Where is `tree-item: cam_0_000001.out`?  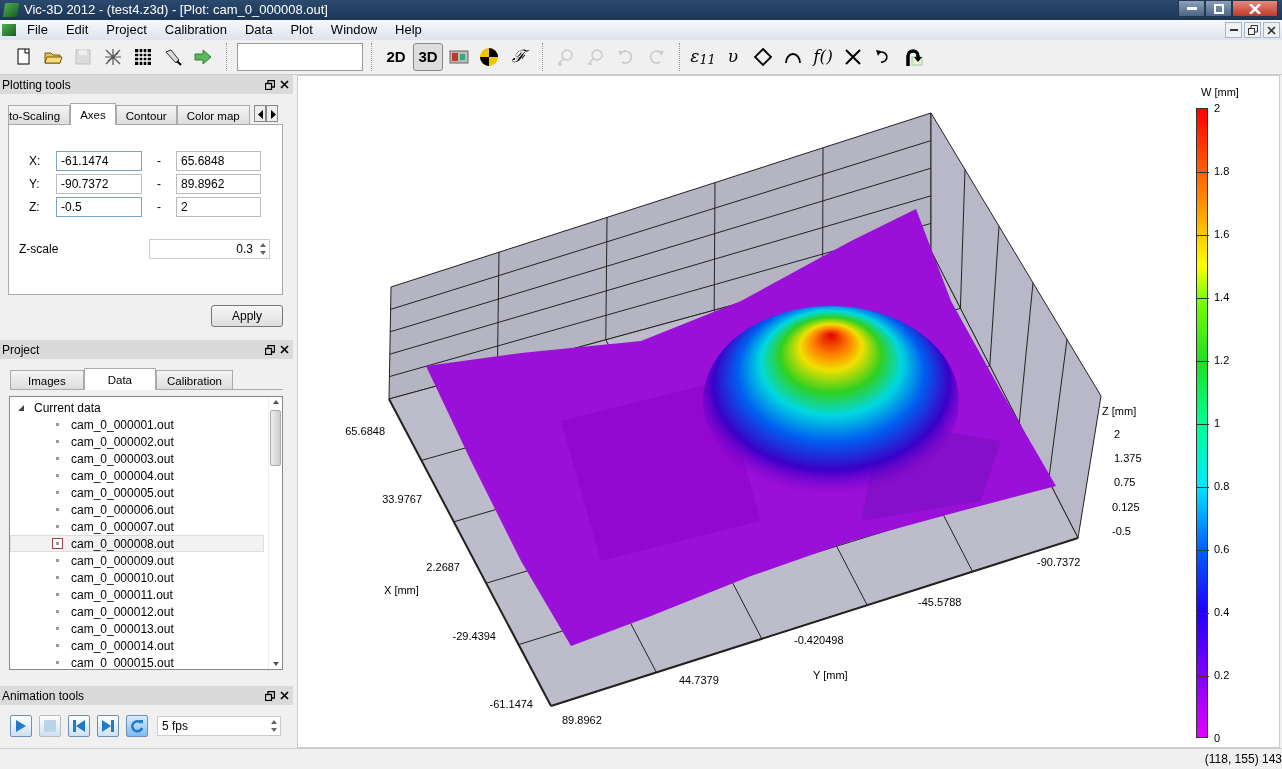 tree-item: cam_0_000001.out is located at coordinates (122, 424).